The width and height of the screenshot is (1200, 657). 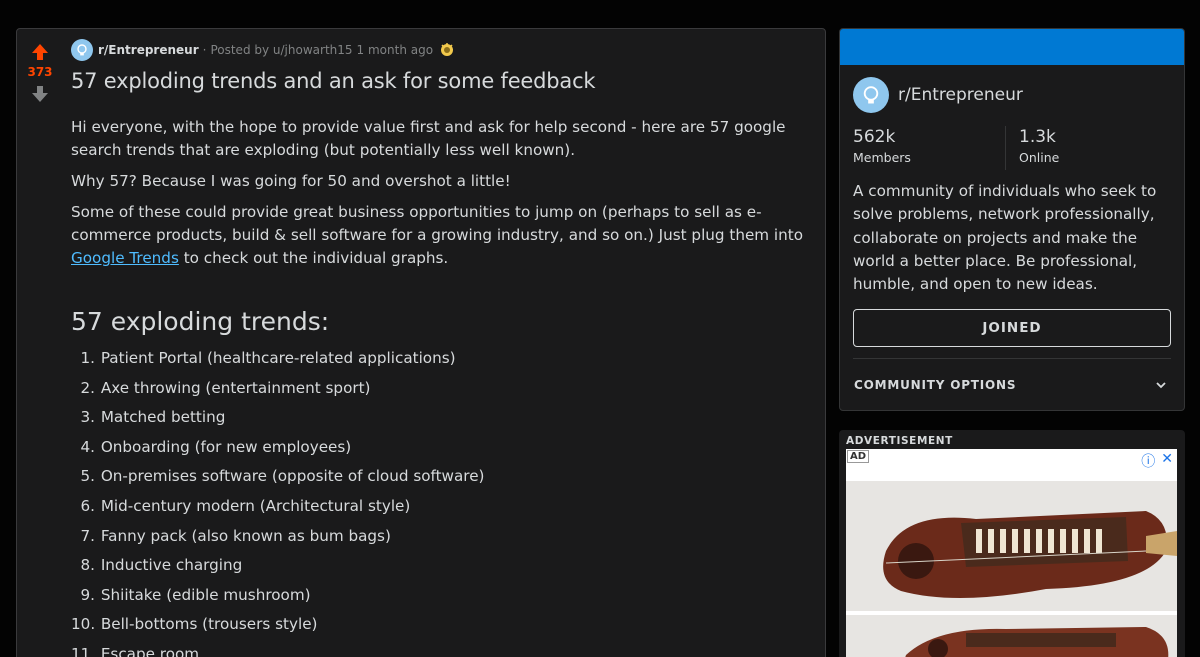 I want to click on community-stats: 562k Members 1.3k Online, so click(x=1012, y=148).